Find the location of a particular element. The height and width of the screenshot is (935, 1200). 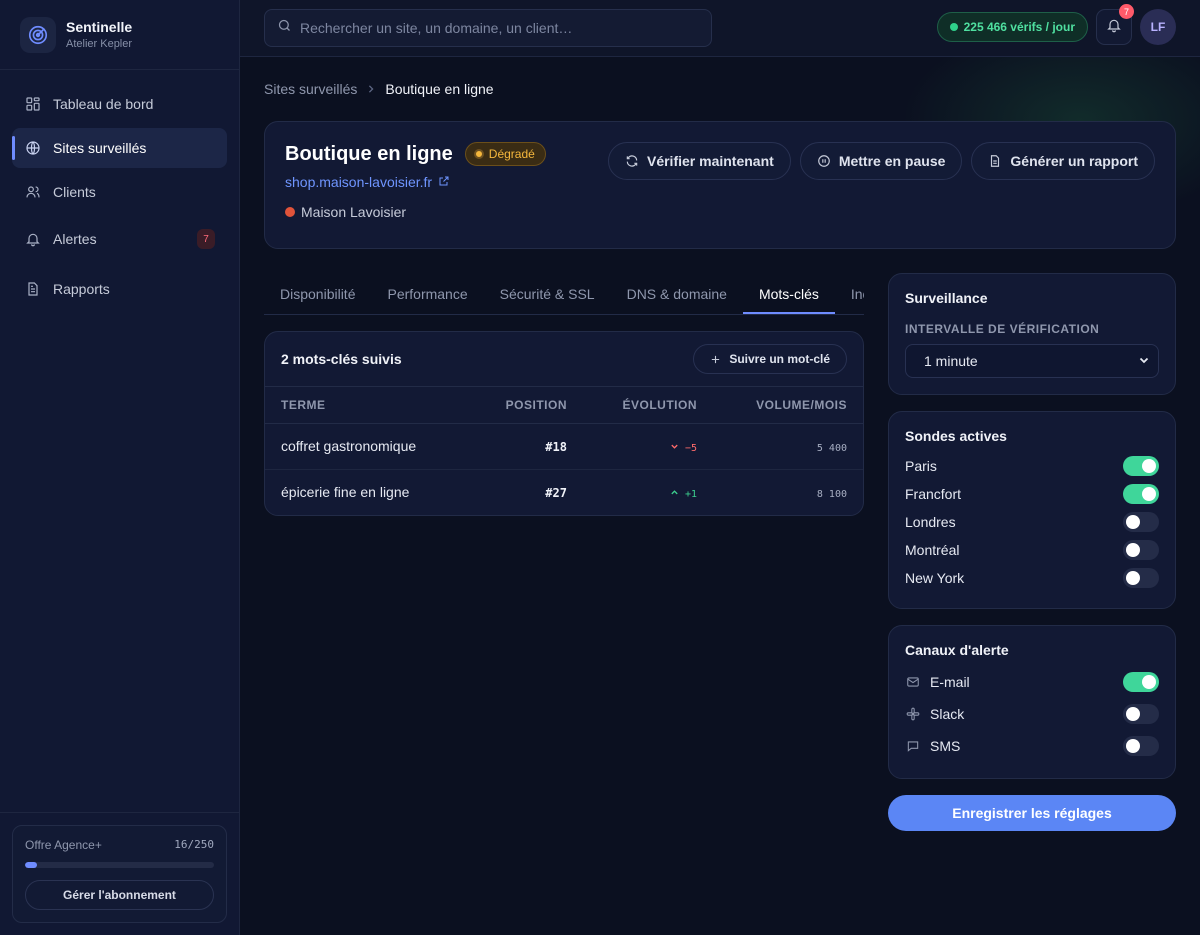

status-label: Dégradé is located at coordinates (511, 154).